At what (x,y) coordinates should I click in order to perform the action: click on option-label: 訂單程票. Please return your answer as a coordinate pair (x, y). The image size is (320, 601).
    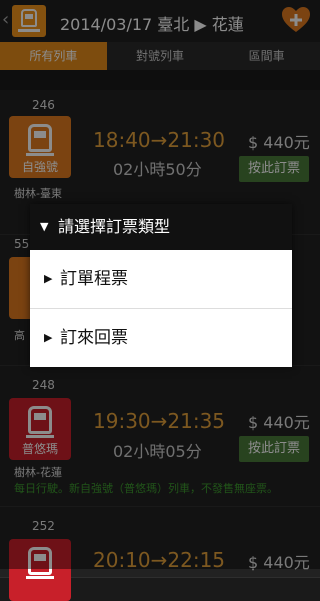
    Looking at the image, I should click on (94, 279).